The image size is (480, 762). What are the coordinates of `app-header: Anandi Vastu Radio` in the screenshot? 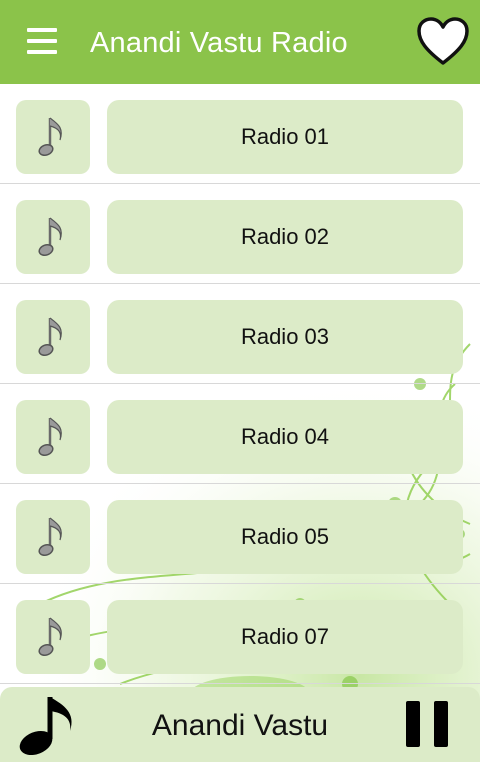 It's located at (240, 42).